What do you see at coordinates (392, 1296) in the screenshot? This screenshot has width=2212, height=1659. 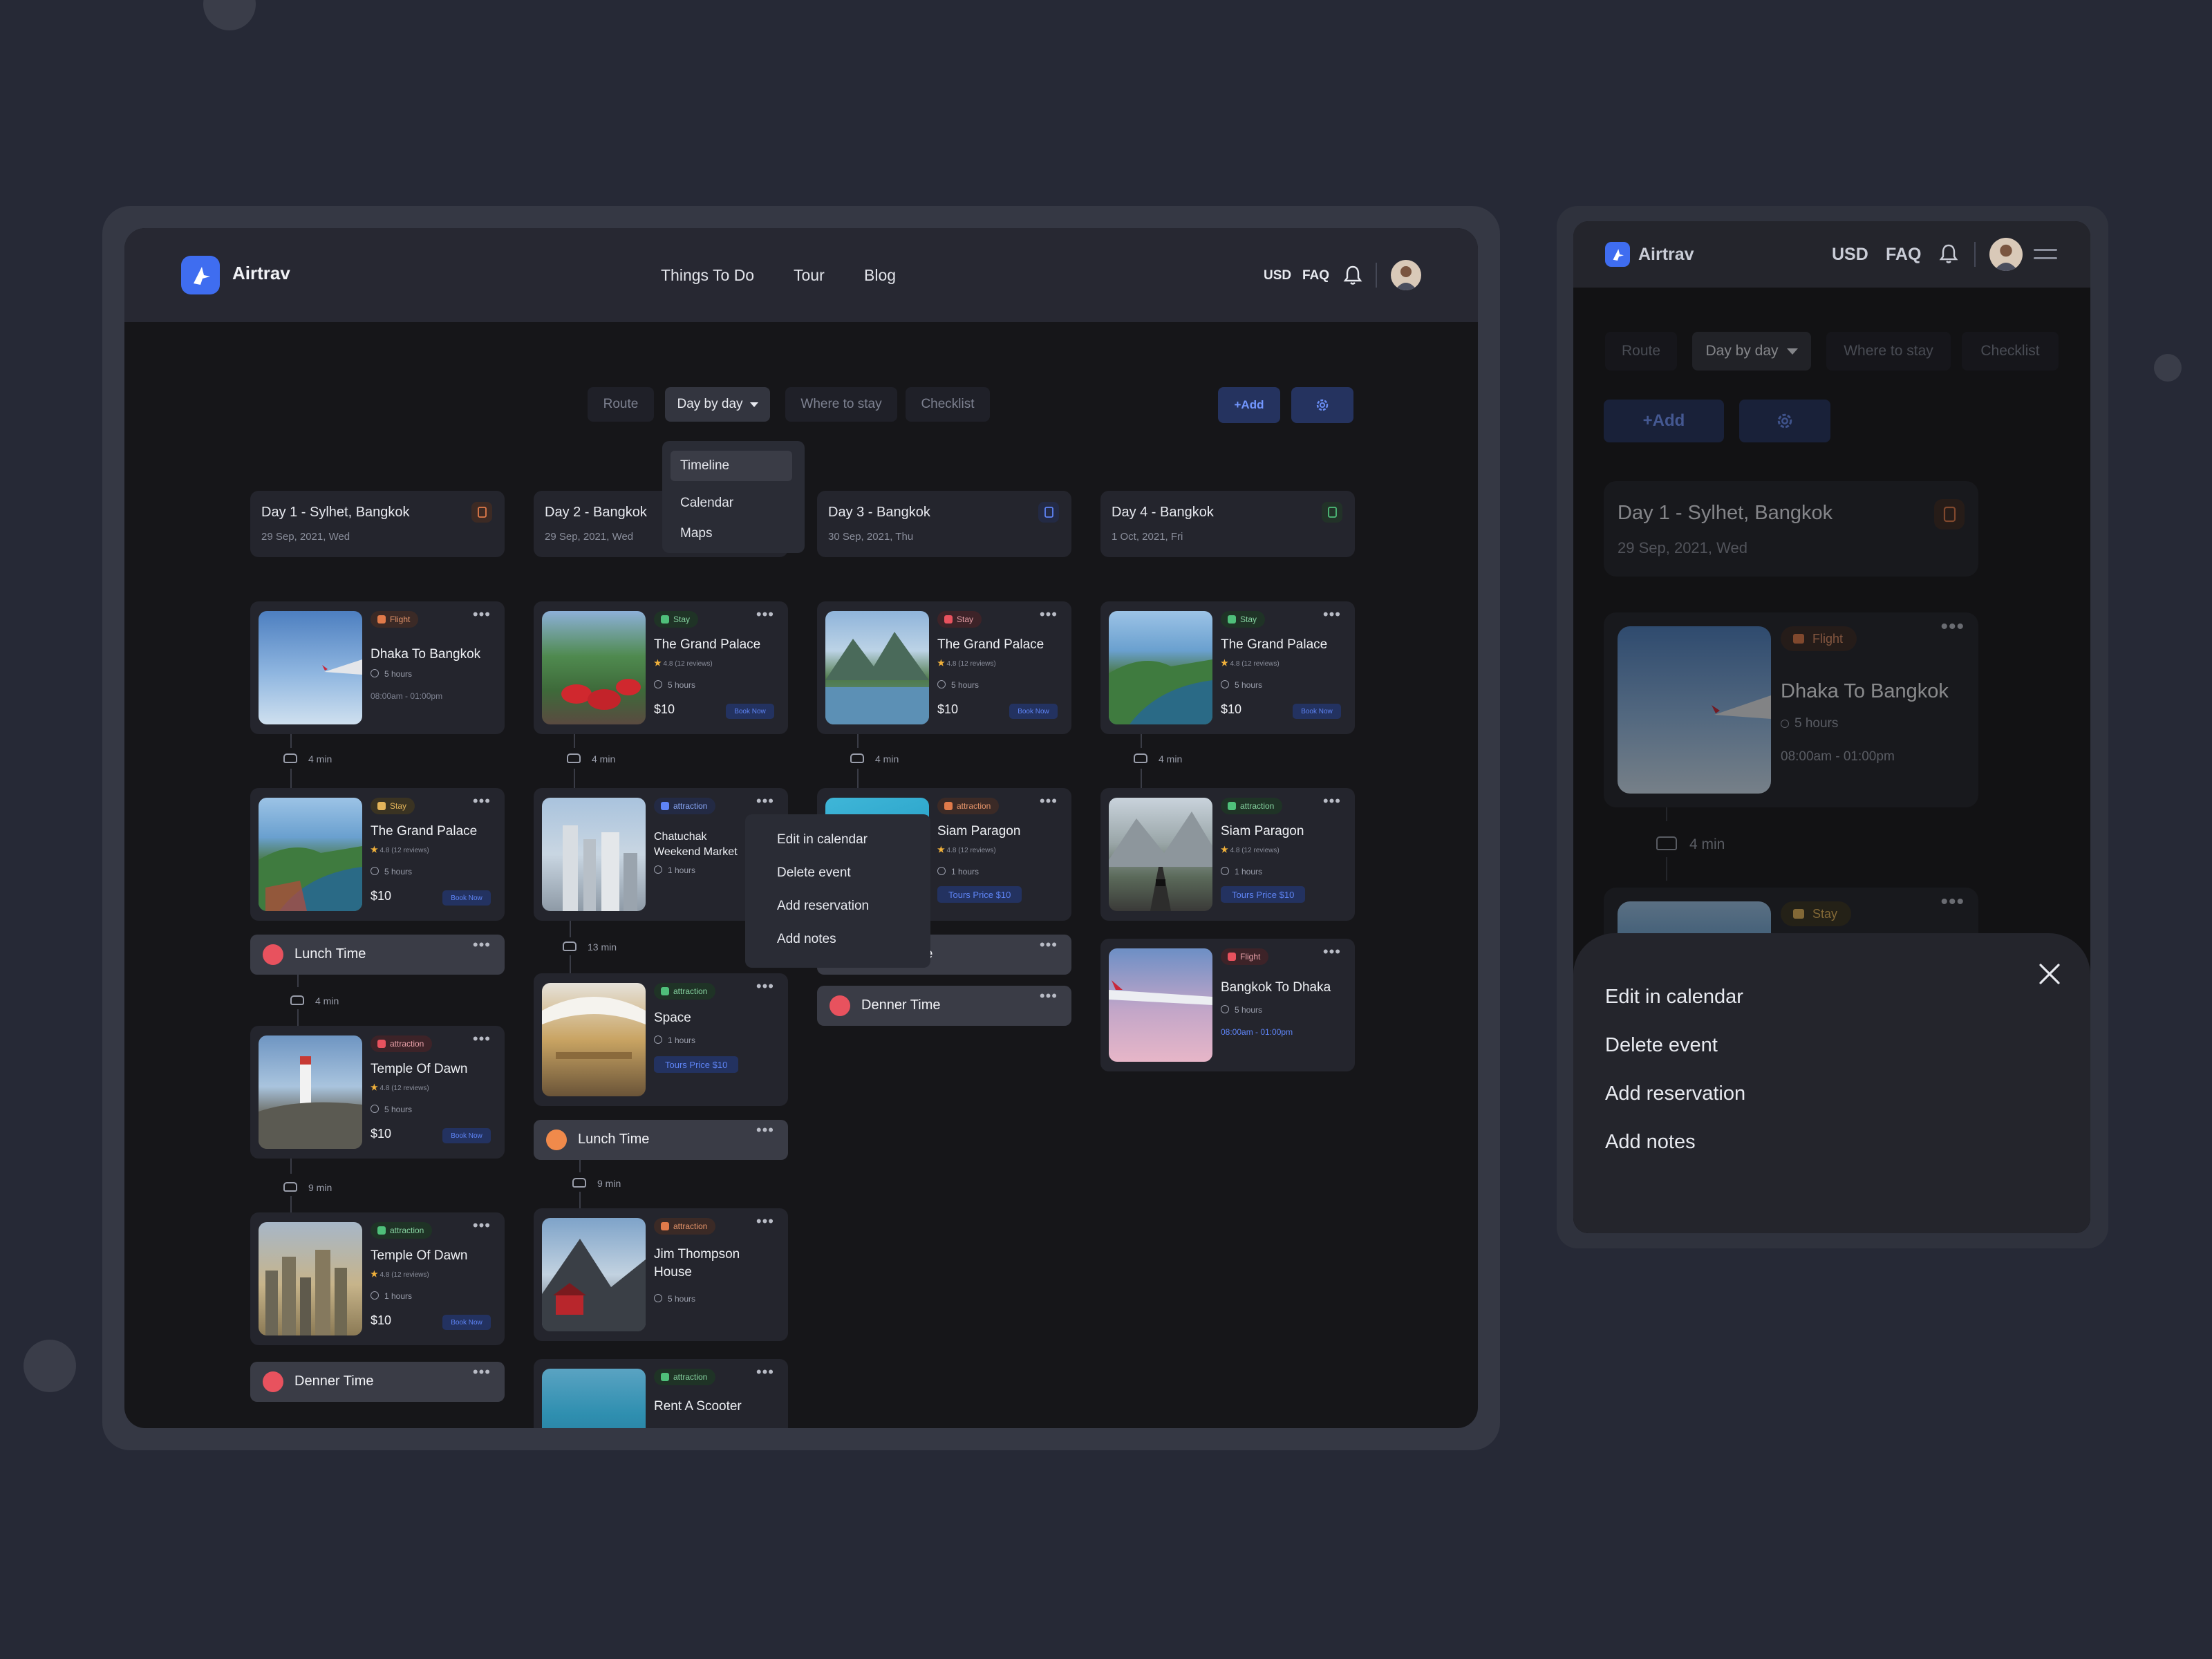 I see `card-duration: 1 hours` at bounding box center [392, 1296].